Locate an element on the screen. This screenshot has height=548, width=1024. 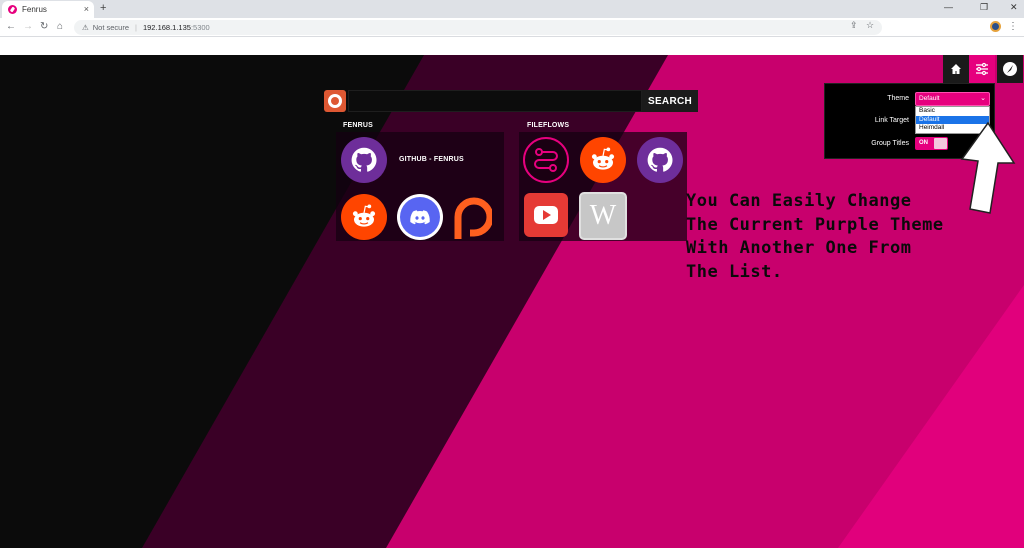
wikipedia-icon: W is located at coordinates (603, 216).